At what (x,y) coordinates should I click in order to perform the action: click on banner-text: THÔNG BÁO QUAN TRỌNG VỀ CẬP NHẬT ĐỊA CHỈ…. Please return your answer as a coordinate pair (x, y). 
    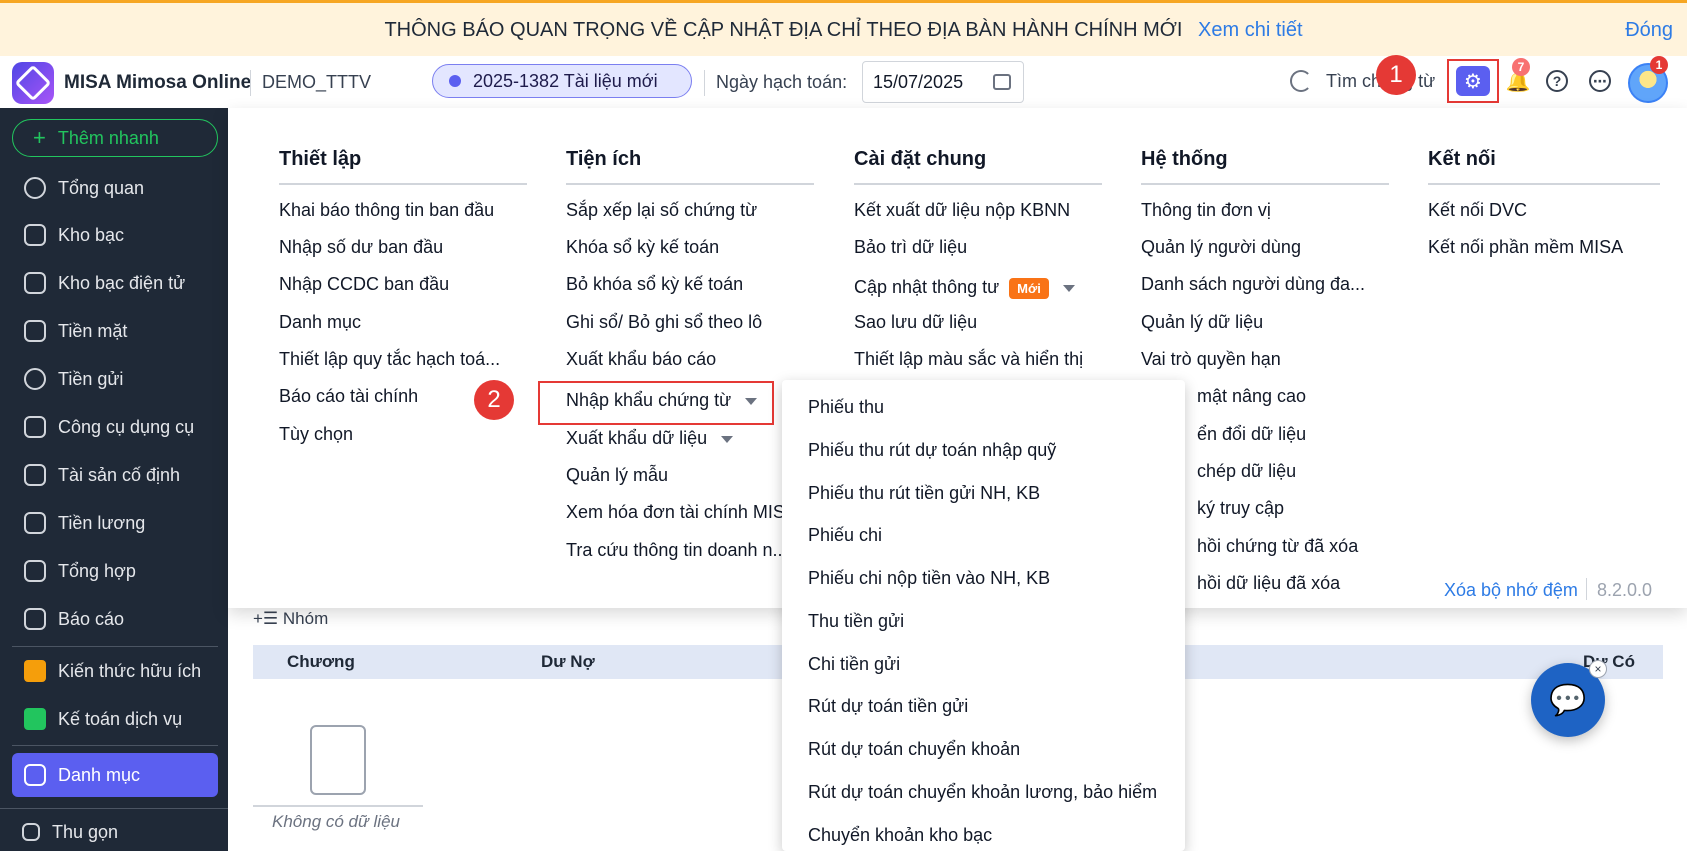
    Looking at the image, I should click on (843, 30).